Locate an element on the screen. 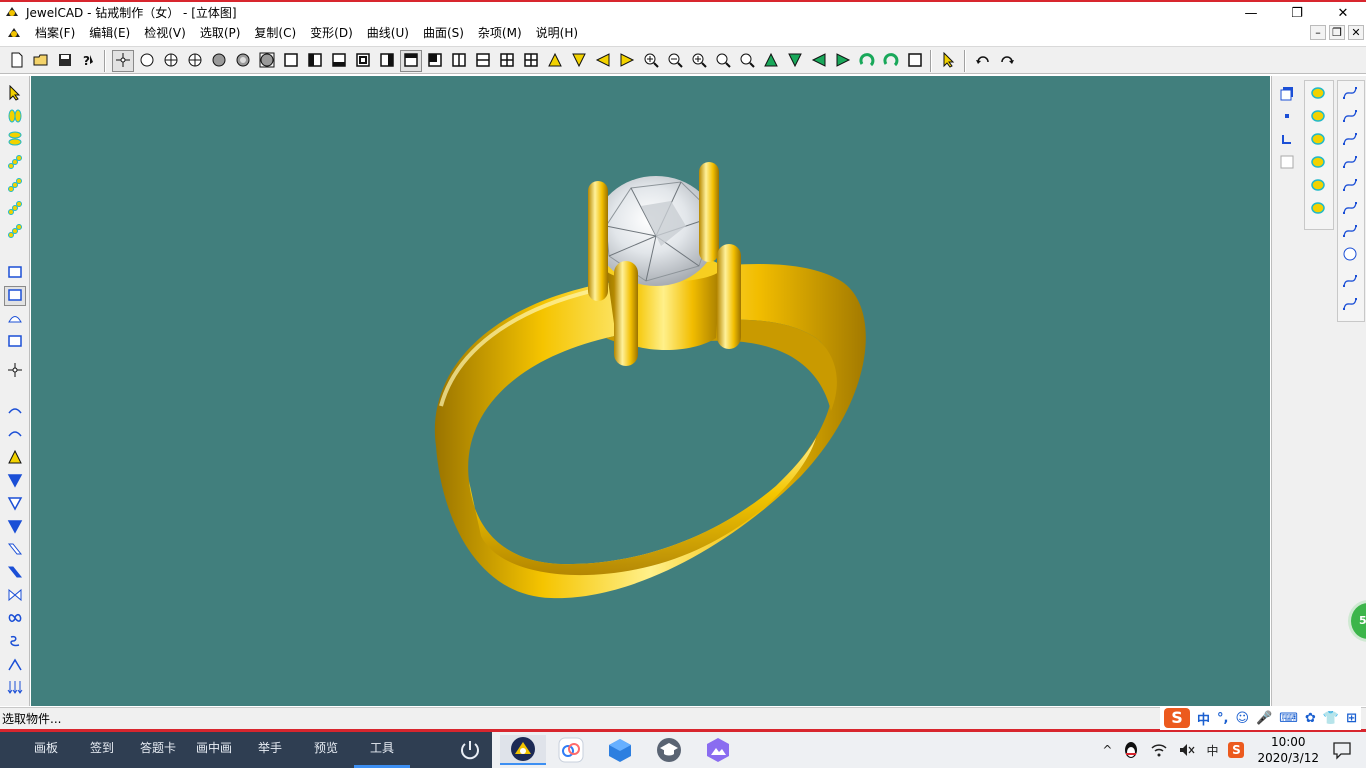 The width and height of the screenshot is (1366, 768). slant-tool is located at coordinates (15, 550).